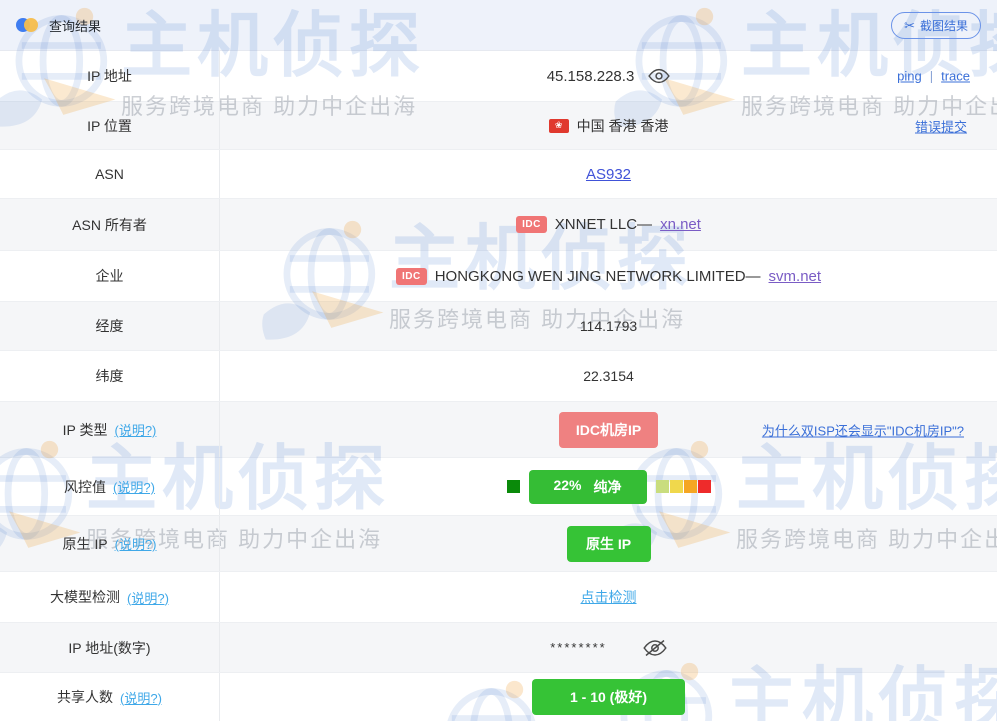 The width and height of the screenshot is (997, 721). I want to click on risk-scale, so click(683, 486).